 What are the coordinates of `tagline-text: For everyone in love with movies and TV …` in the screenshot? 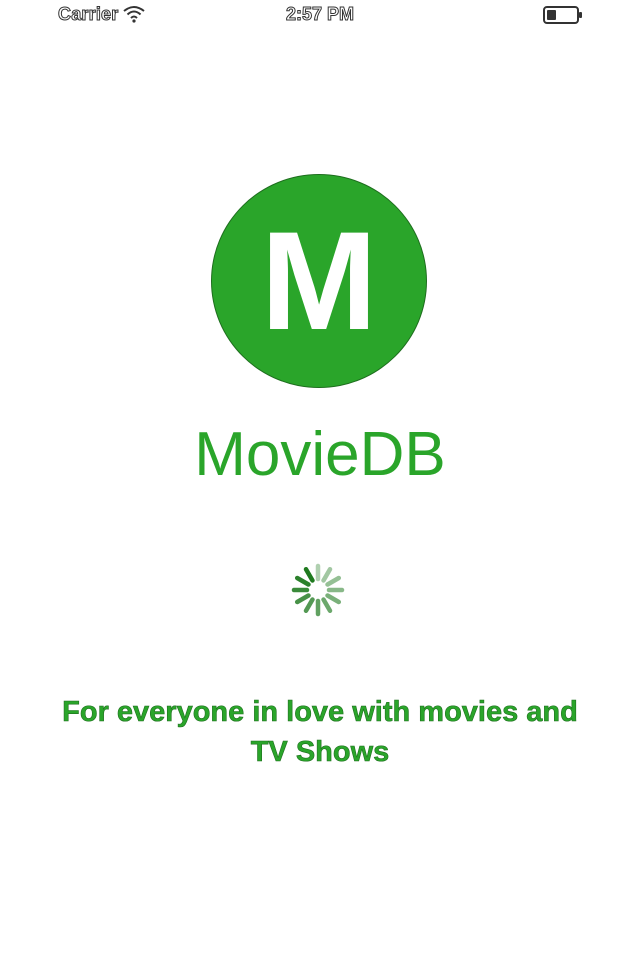 It's located at (320, 732).